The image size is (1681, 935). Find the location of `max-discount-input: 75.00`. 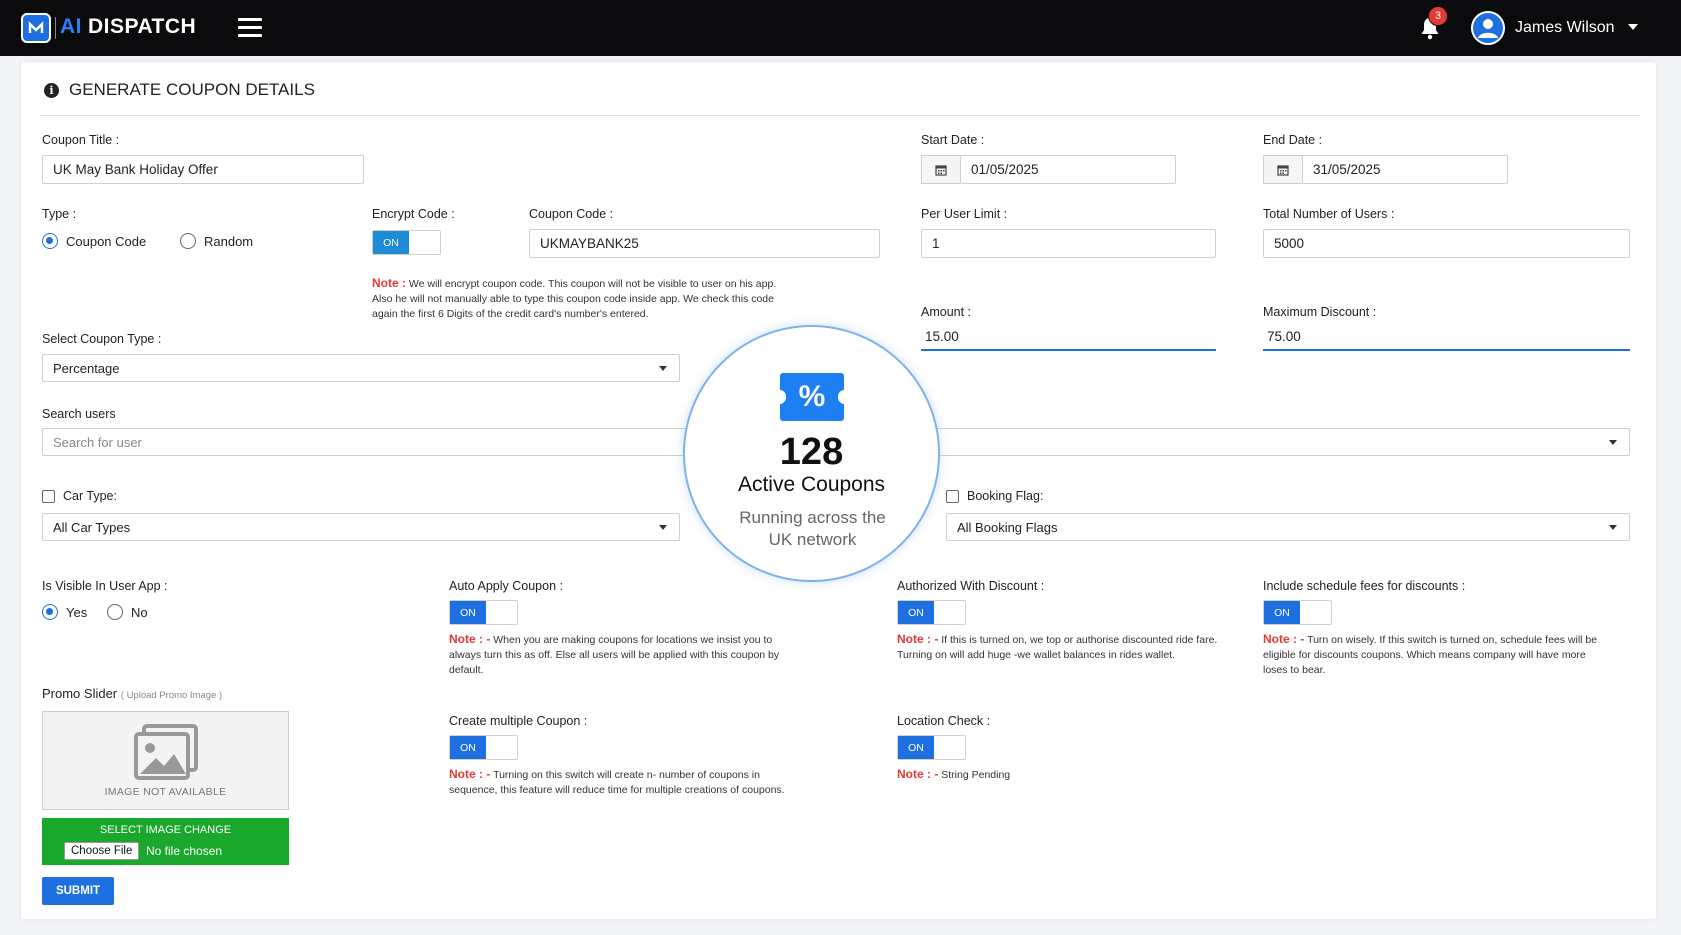

max-discount-input: 75.00 is located at coordinates (1446, 338).